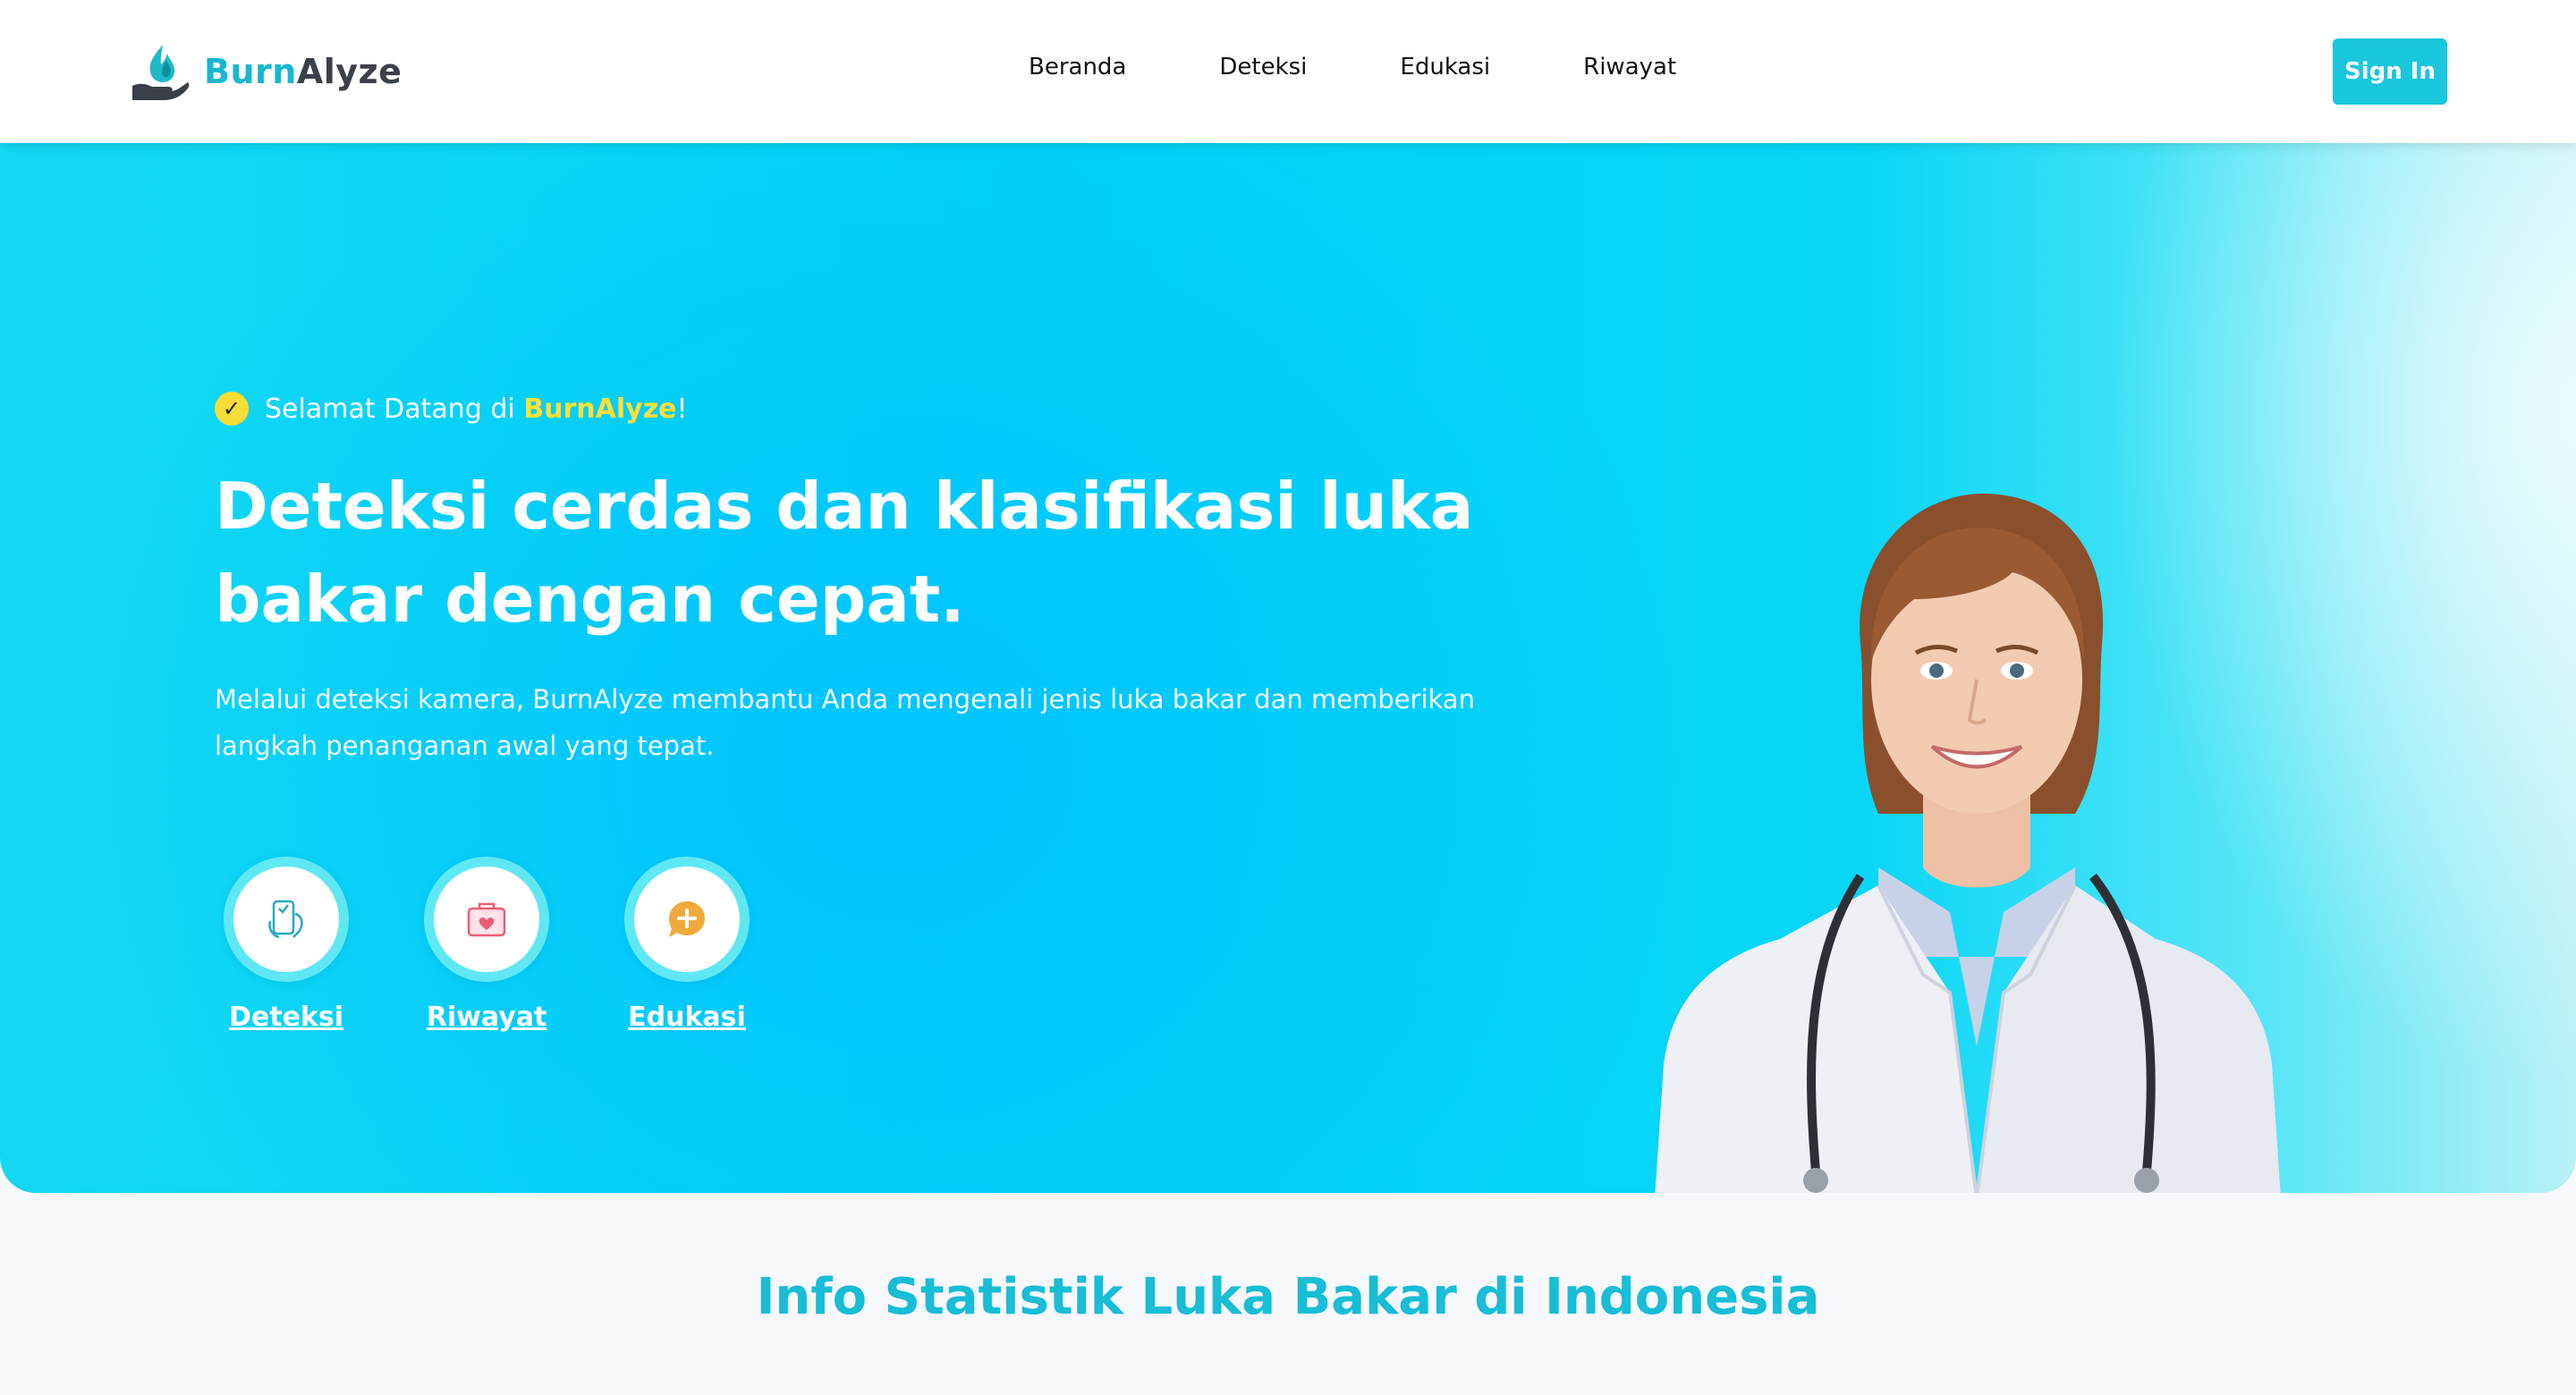  I want to click on doctor-image, so click(1968, 843).